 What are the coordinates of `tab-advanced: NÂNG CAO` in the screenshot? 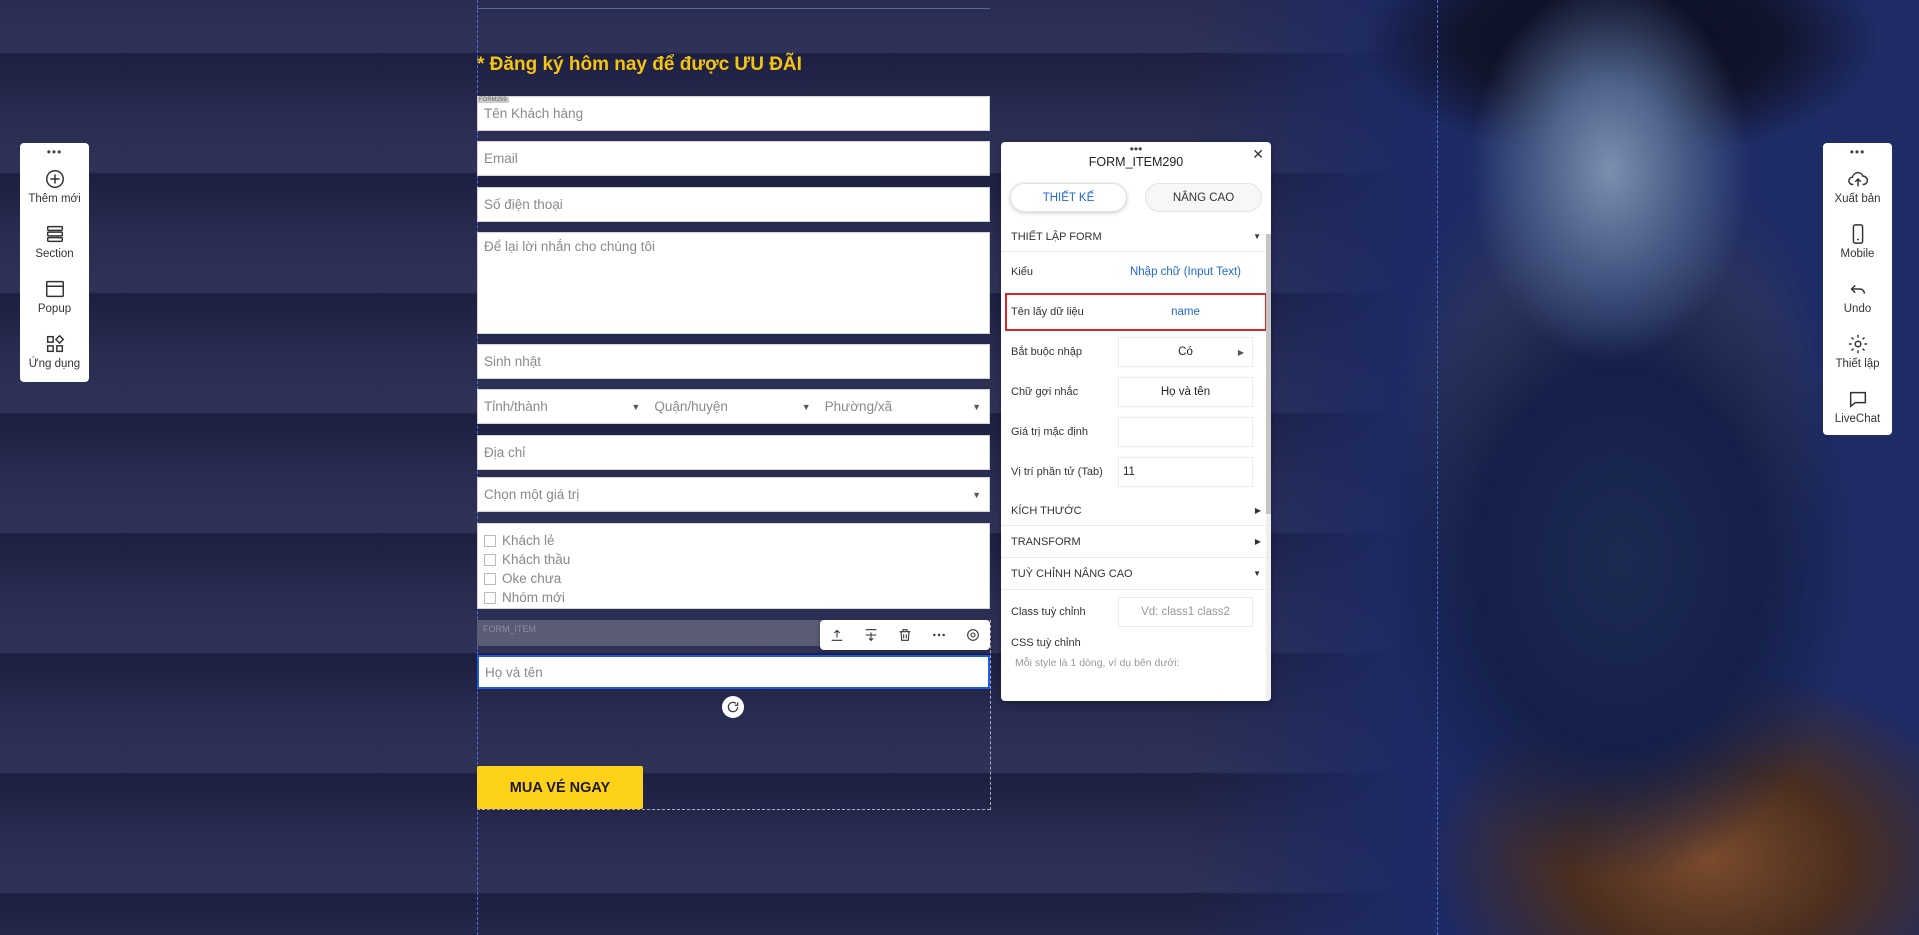 It's located at (1203, 197).